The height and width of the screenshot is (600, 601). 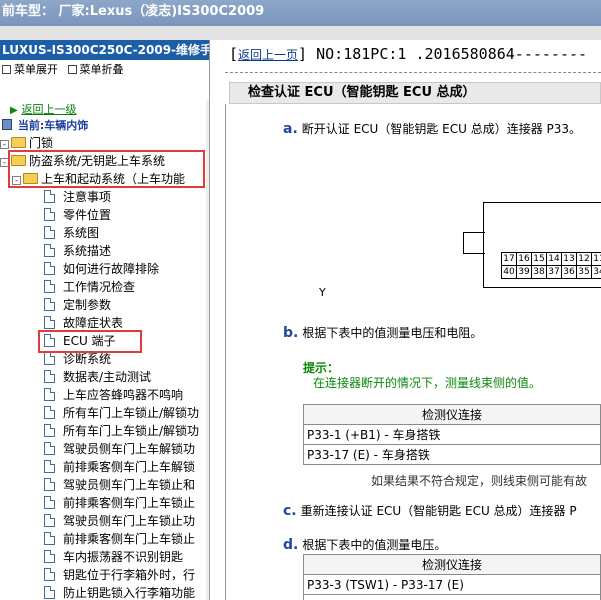 I want to click on expand-icon, so click(x=6, y=69).